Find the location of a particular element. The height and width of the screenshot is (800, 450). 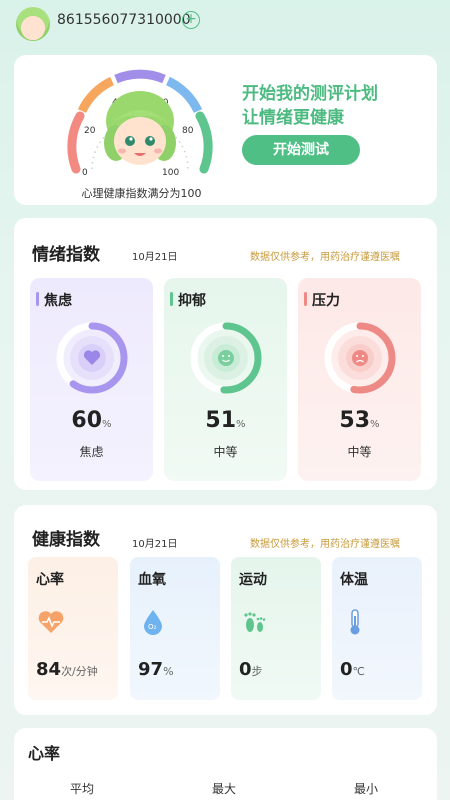

mental-health-gauge: 0 20 40 60 80 100 is located at coordinates (139, 126).